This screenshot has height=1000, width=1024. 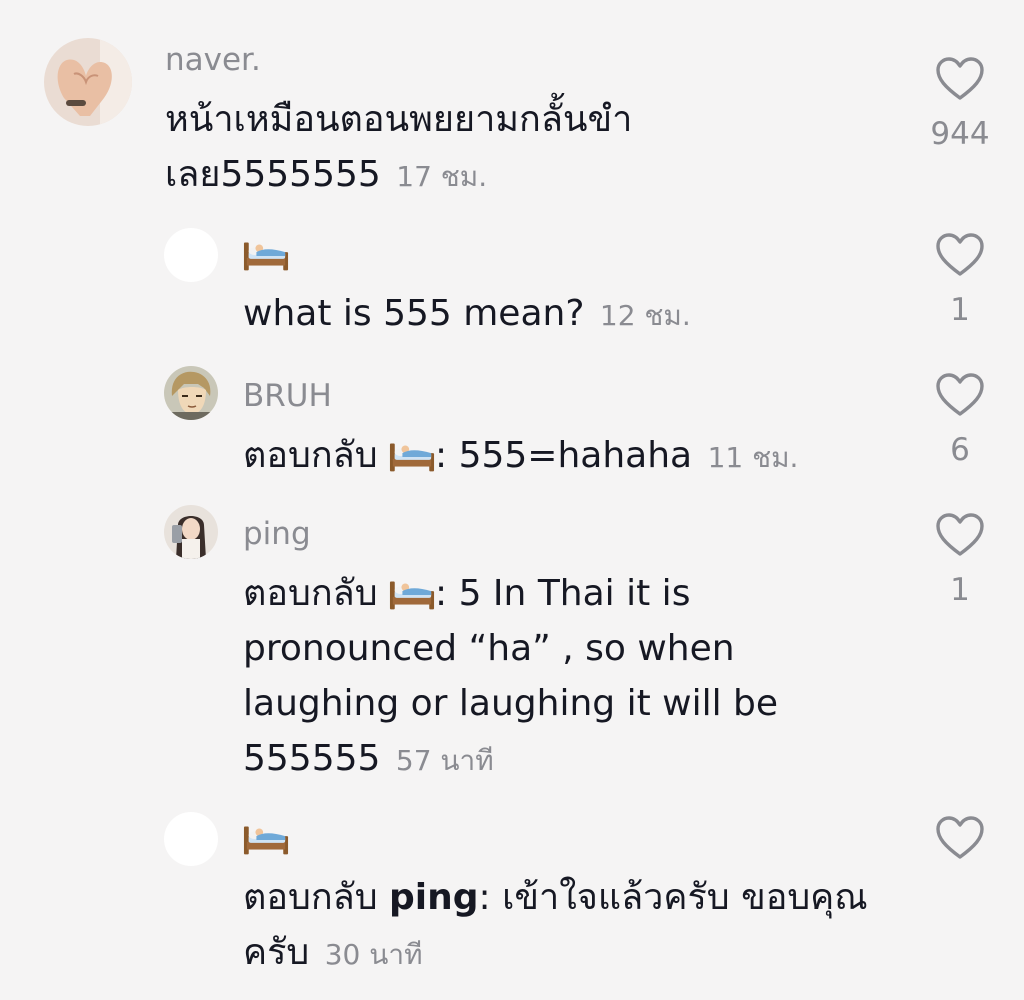 I want to click on comment-text: ตอบกลับ : 555=hahaha 11 ชม., so click(x=573, y=456).